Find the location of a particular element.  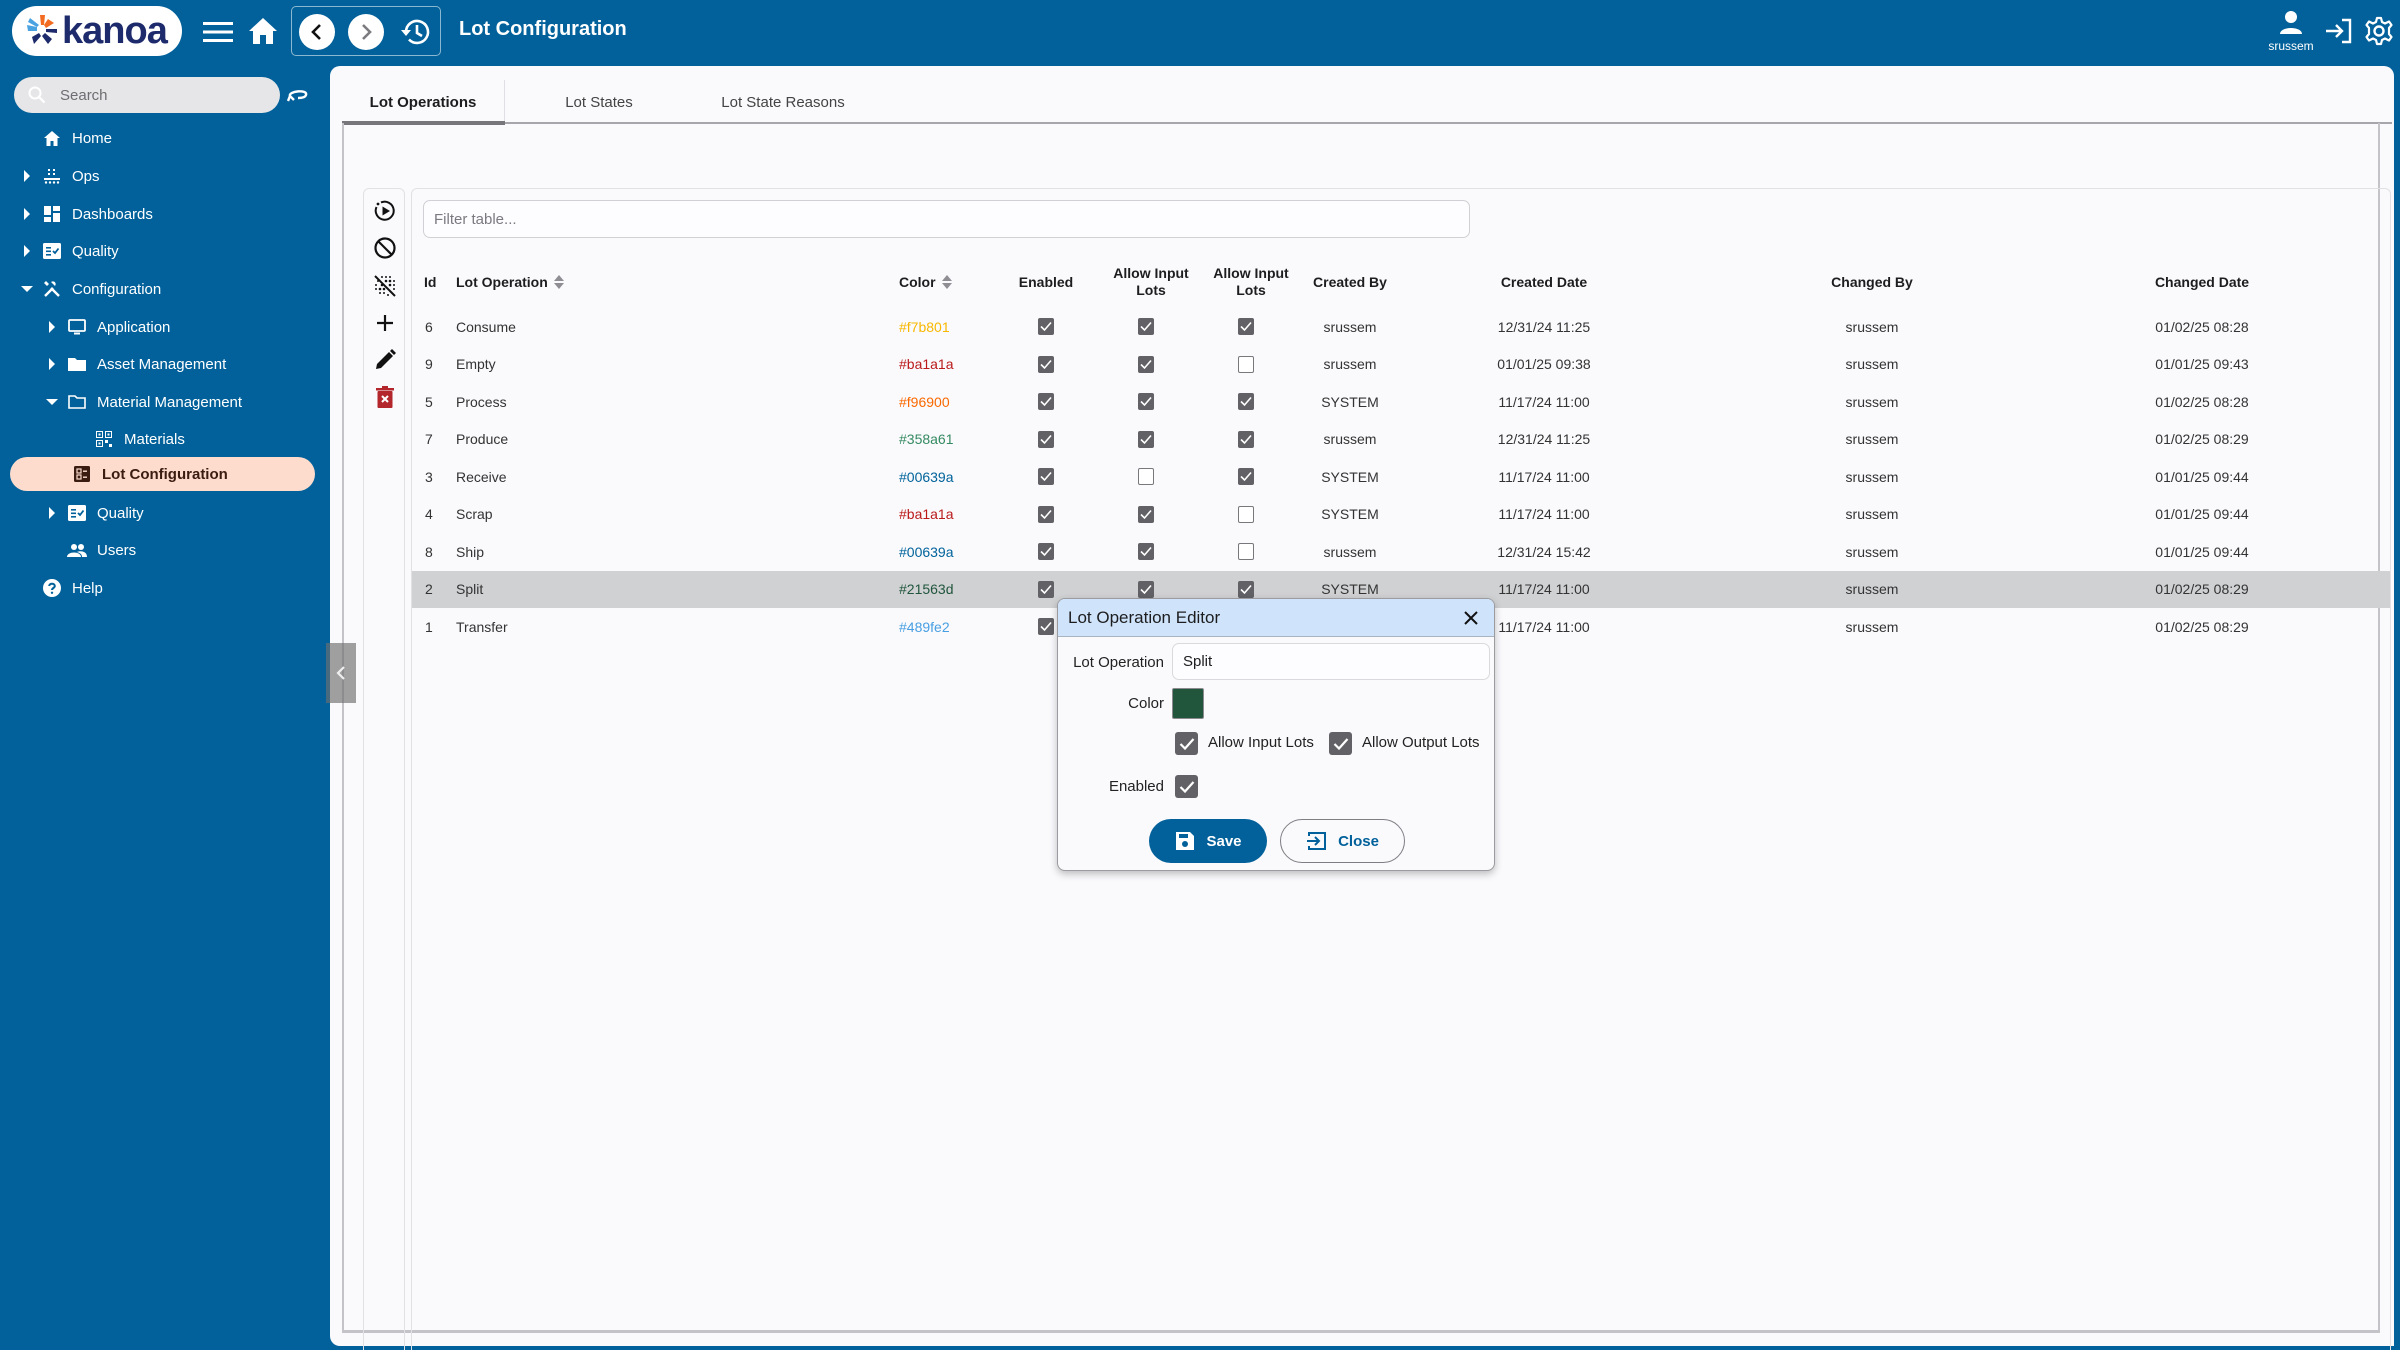

sidebar-item-material-management: Material Management is located at coordinates (143, 402).